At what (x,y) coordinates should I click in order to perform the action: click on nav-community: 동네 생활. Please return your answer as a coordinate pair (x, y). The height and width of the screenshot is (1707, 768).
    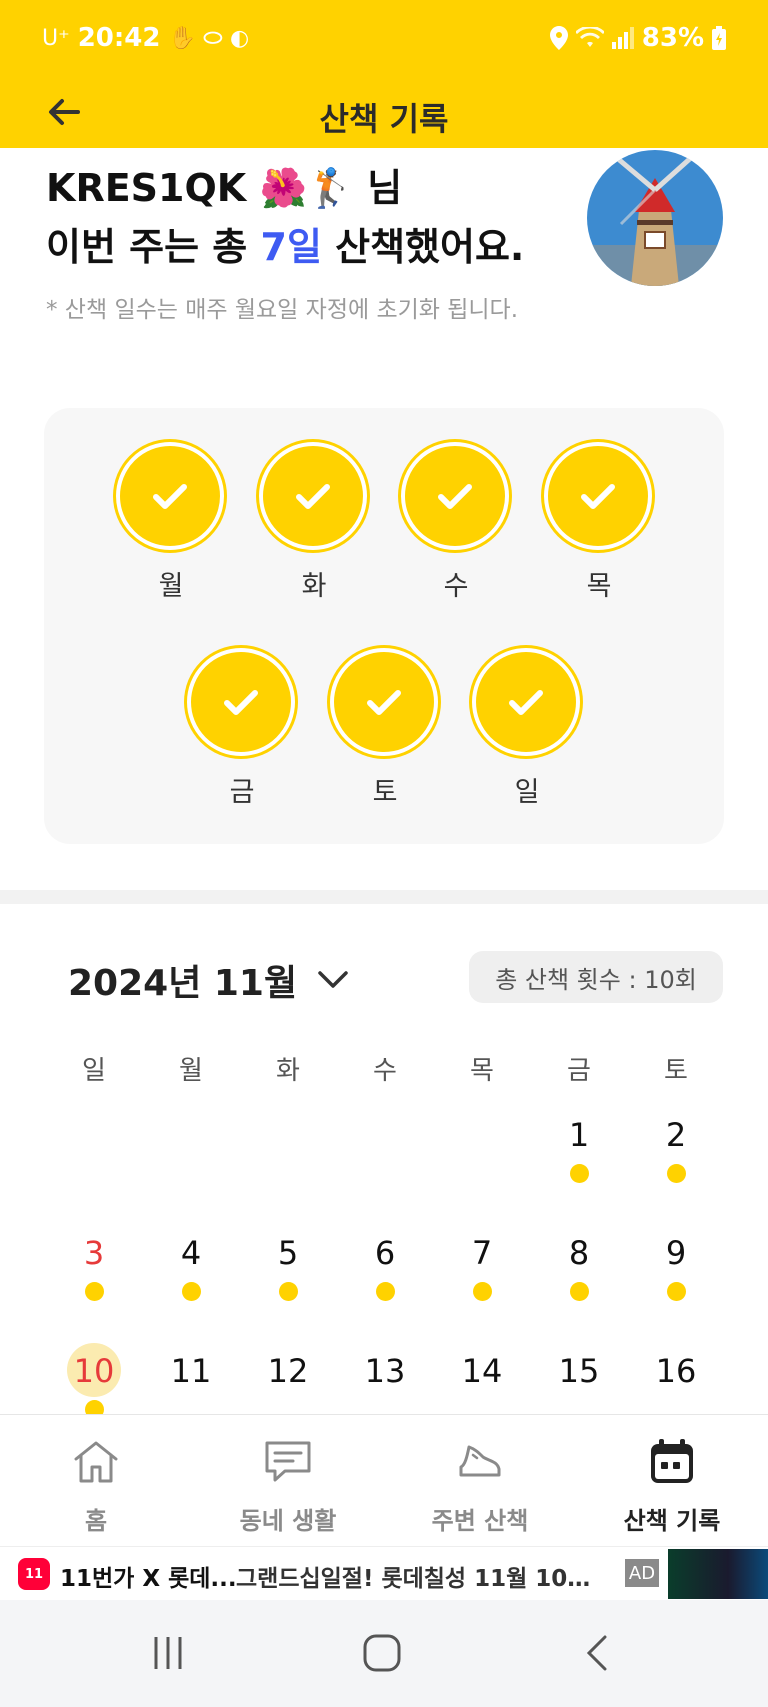
    Looking at the image, I should click on (288, 1481).